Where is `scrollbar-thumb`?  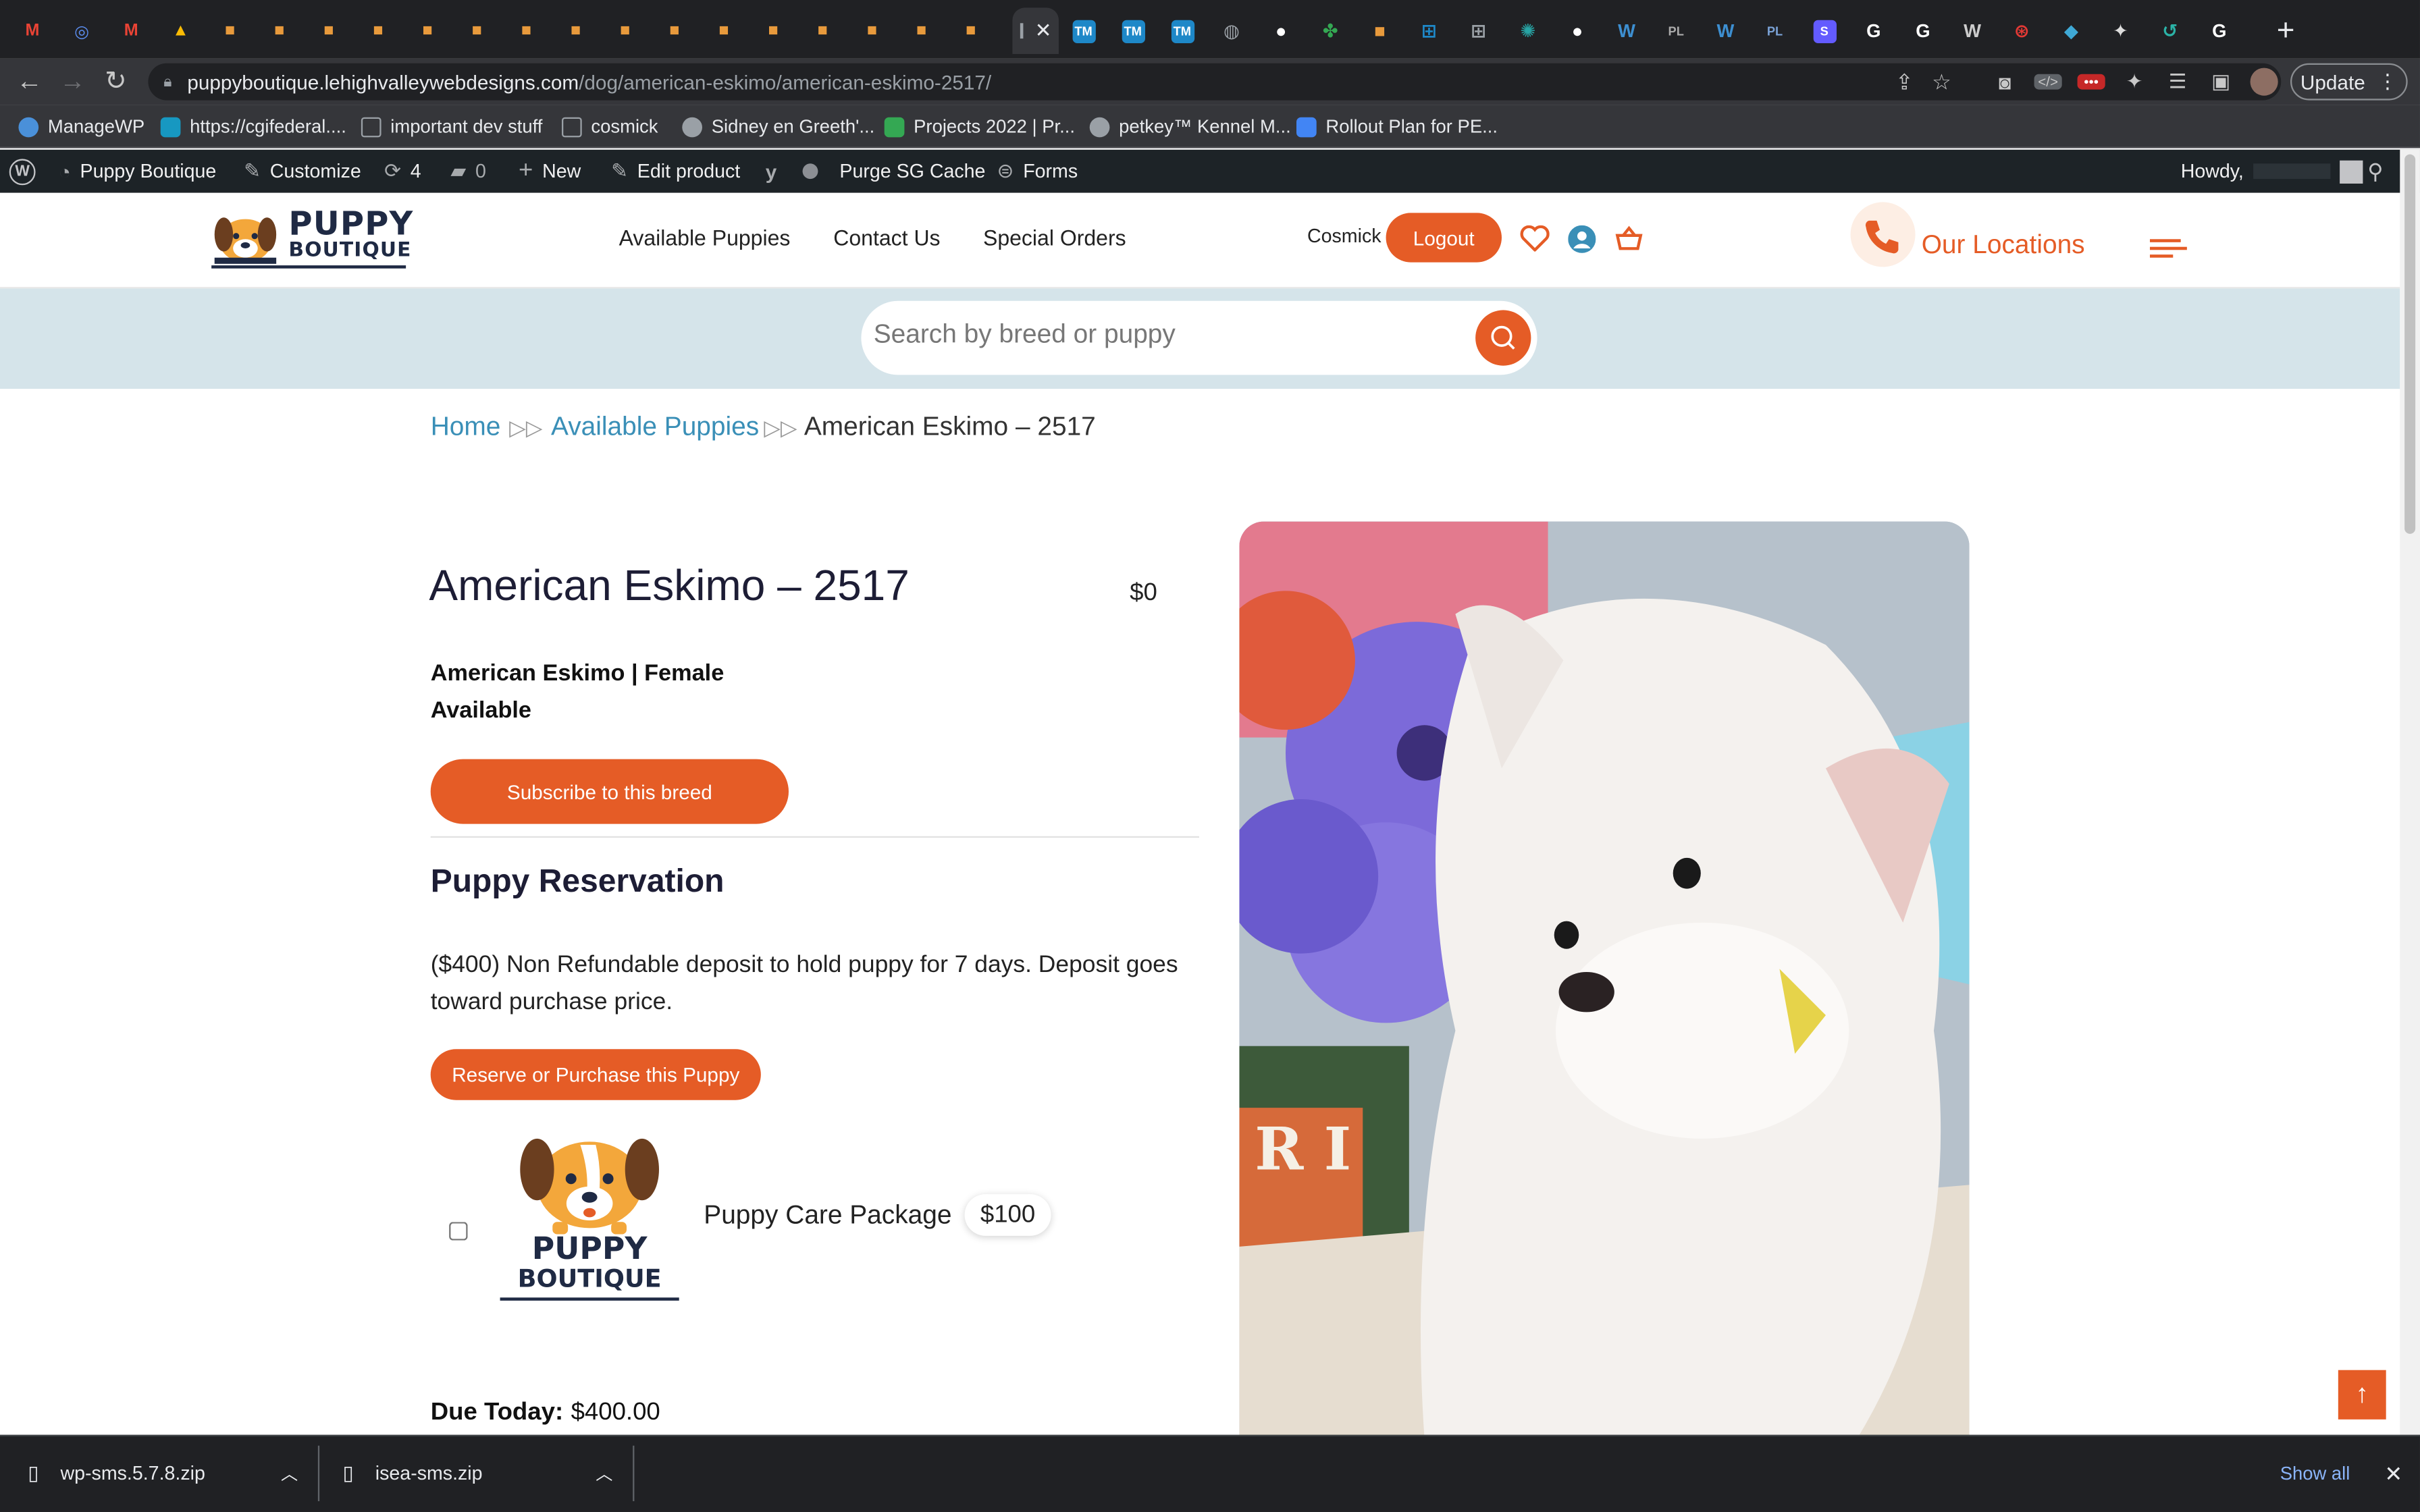
scrollbar-thumb is located at coordinates (2410, 344).